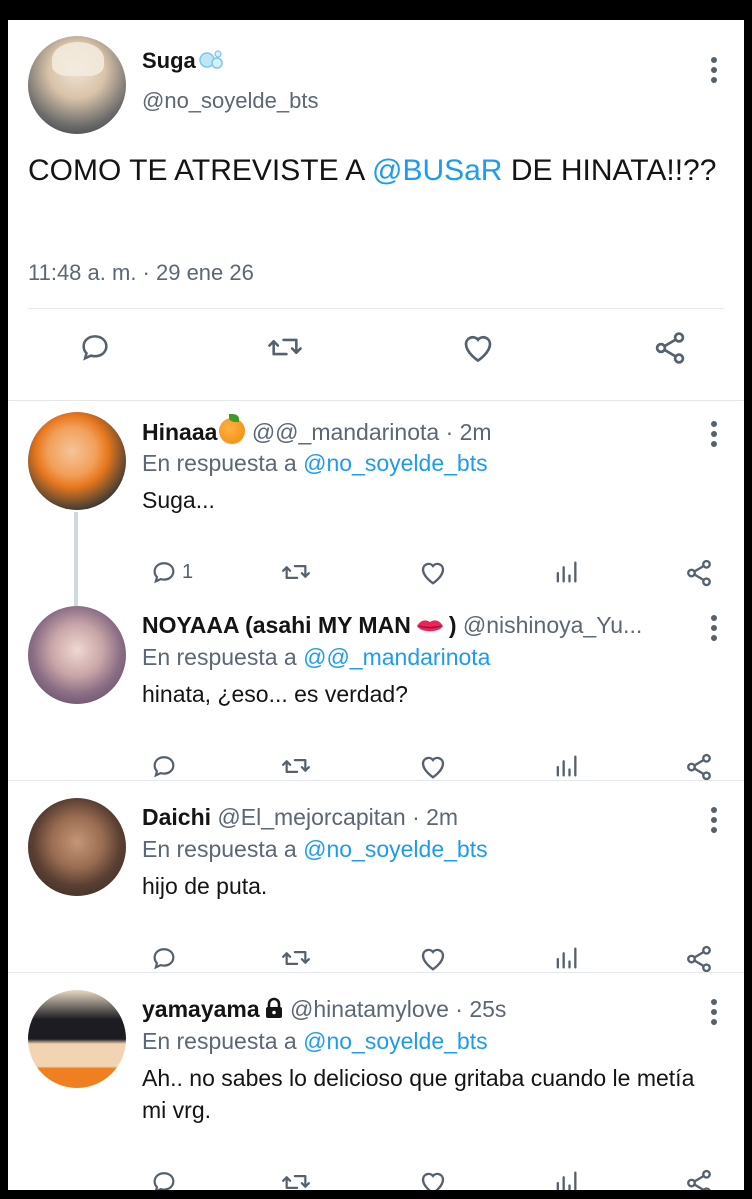 Image resolution: width=752 pixels, height=1199 pixels. What do you see at coordinates (230, 101) in the screenshot?
I see `author-handle: @no_soyelde_bts` at bounding box center [230, 101].